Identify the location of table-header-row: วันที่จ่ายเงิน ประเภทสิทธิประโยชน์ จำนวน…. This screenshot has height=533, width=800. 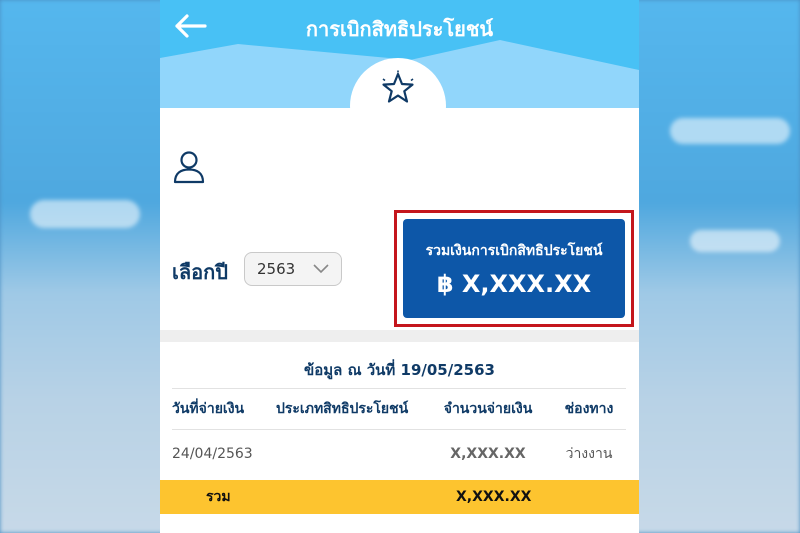
(399, 409).